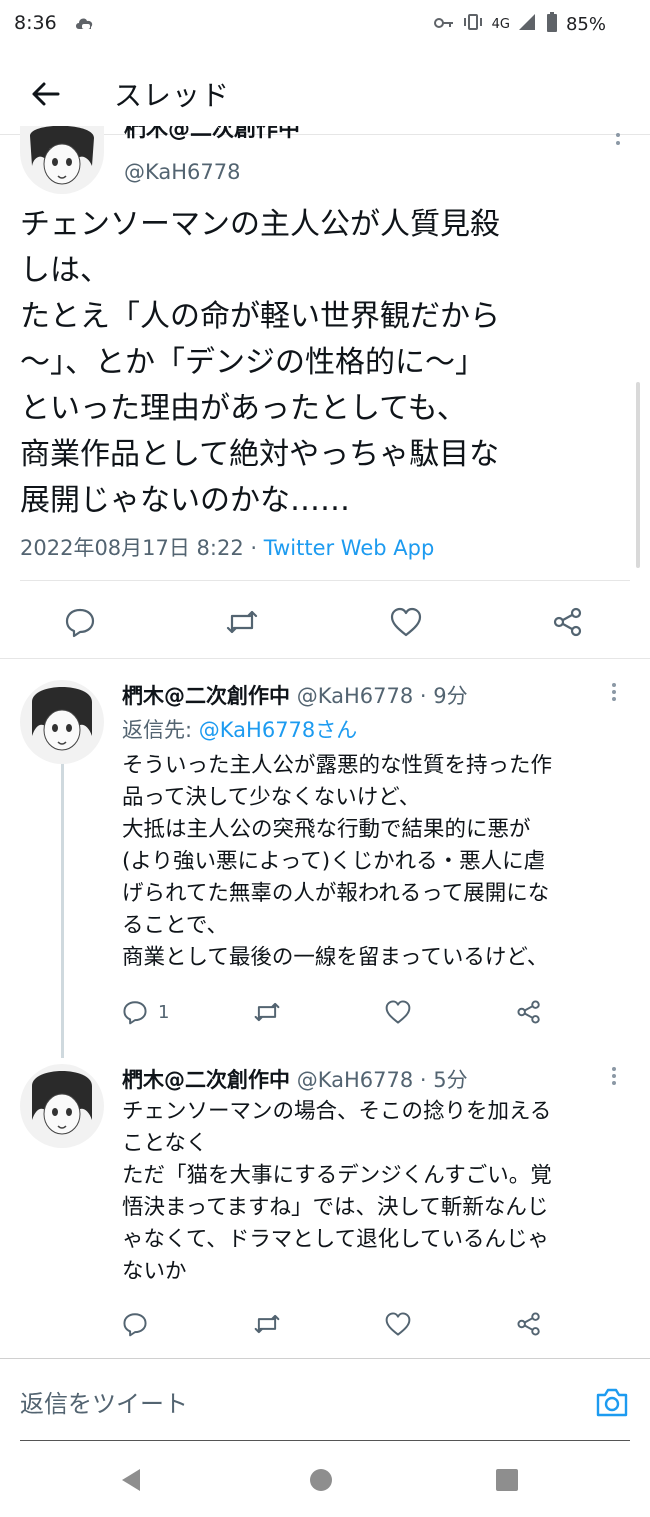  Describe the element at coordinates (62, 910) in the screenshot. I see `thread-connector-line` at that location.